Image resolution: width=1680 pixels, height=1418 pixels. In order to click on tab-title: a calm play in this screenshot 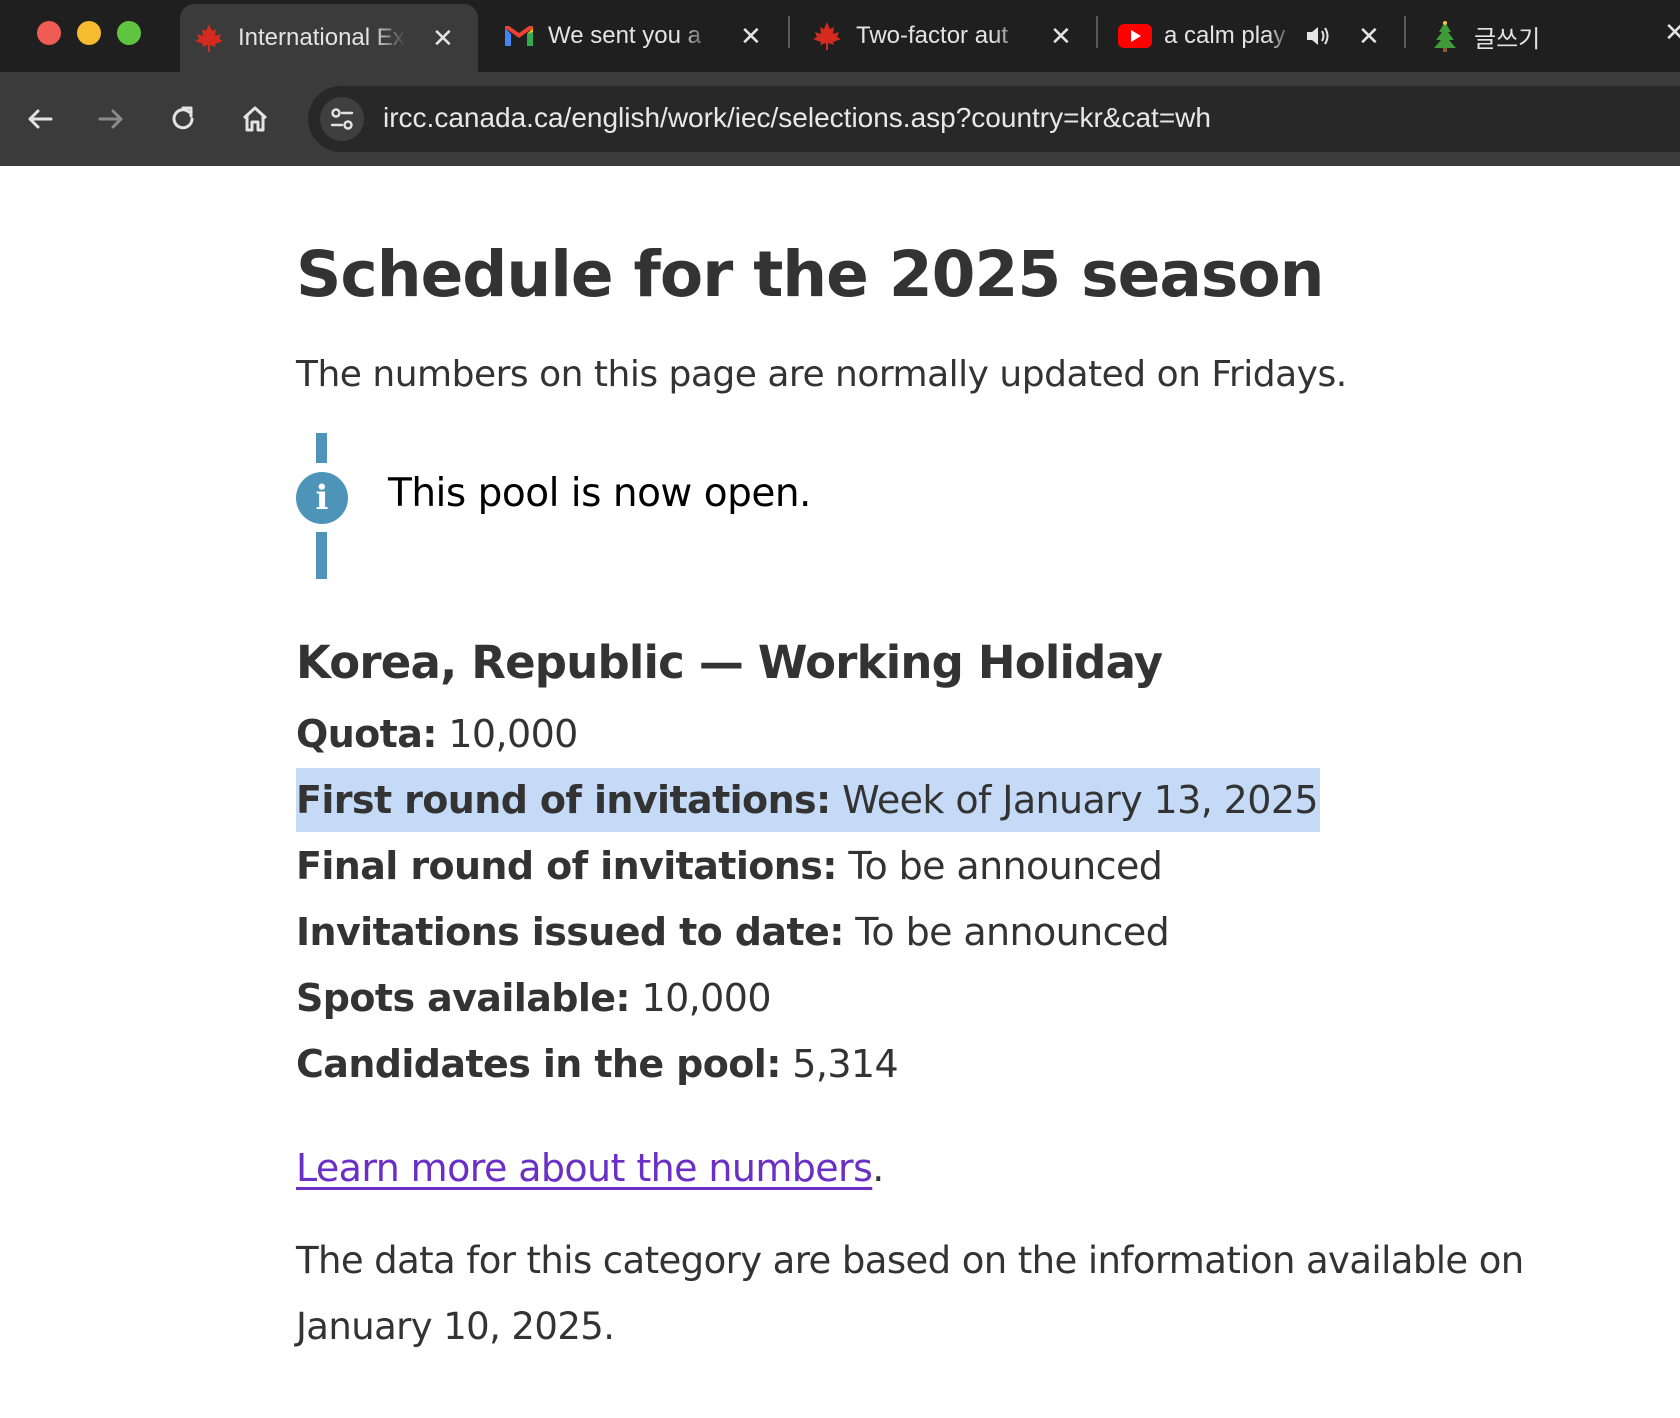, I will do `click(1225, 35)`.